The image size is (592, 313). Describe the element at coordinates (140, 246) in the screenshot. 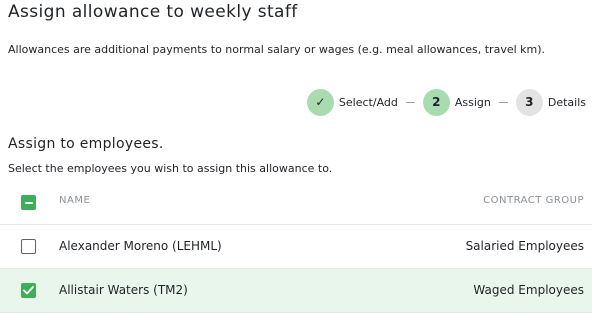

I see `employee-name: Alexander Moreno (LEHML)` at that location.